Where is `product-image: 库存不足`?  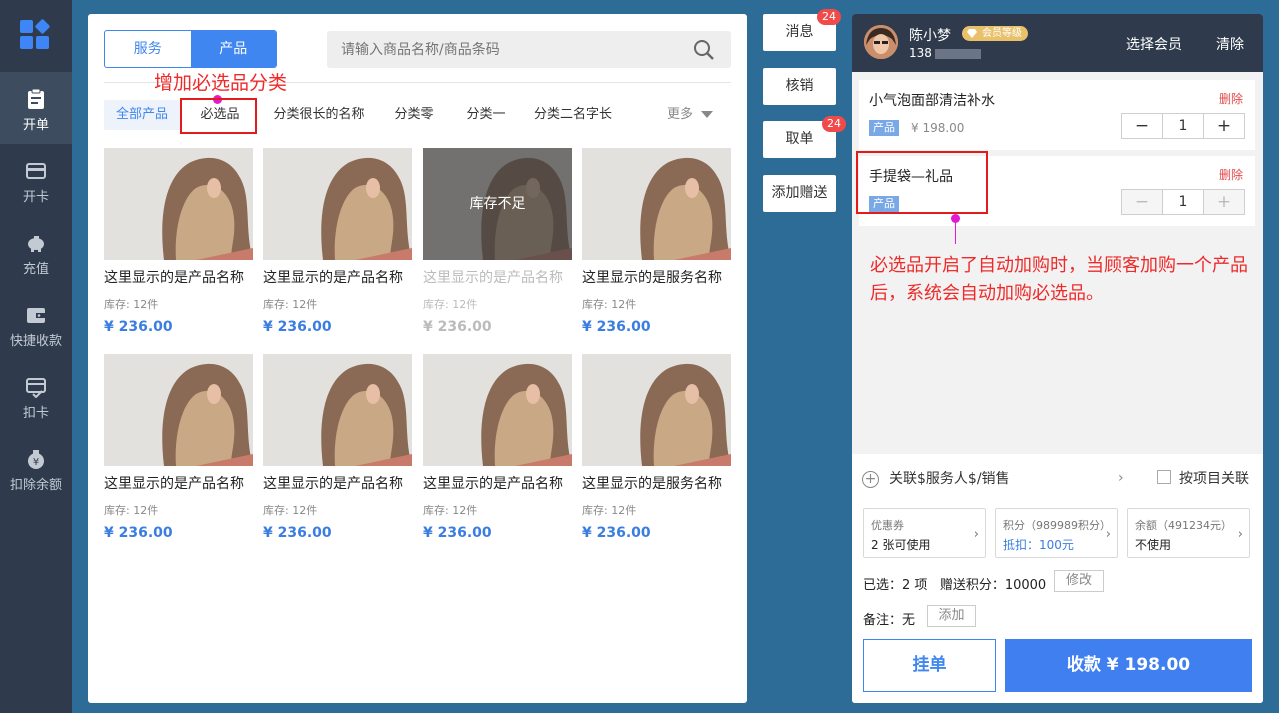
product-image: 库存不足 is located at coordinates (497, 204).